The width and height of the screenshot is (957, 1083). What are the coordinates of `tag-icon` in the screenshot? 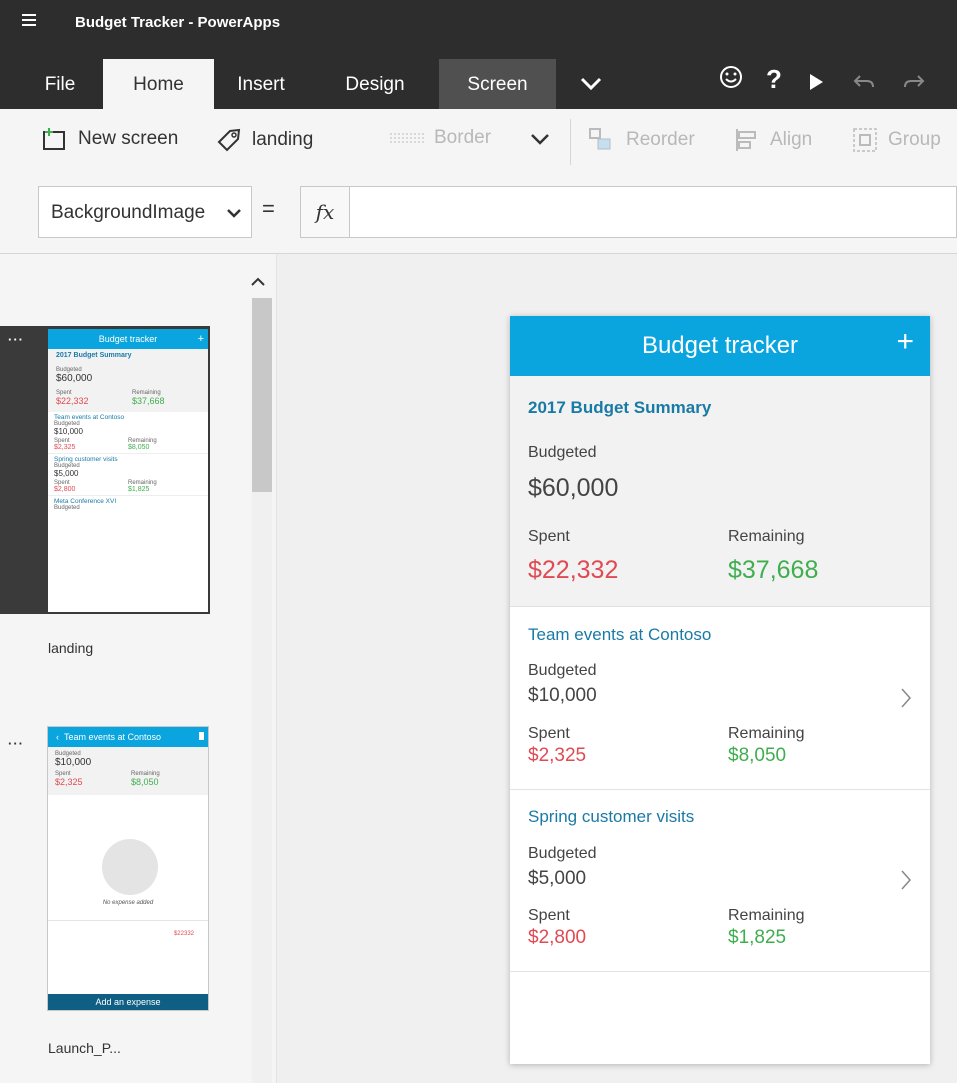 It's located at (229, 140).